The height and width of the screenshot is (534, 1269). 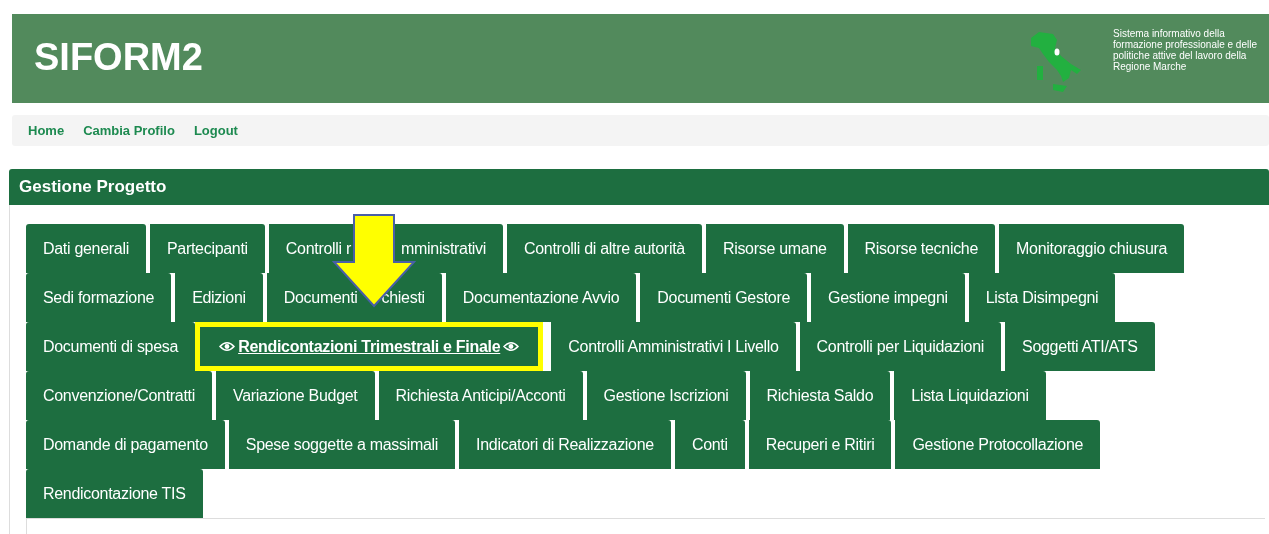 What do you see at coordinates (1090, 248) in the screenshot?
I see `tab: Monitoraggio chiusura` at bounding box center [1090, 248].